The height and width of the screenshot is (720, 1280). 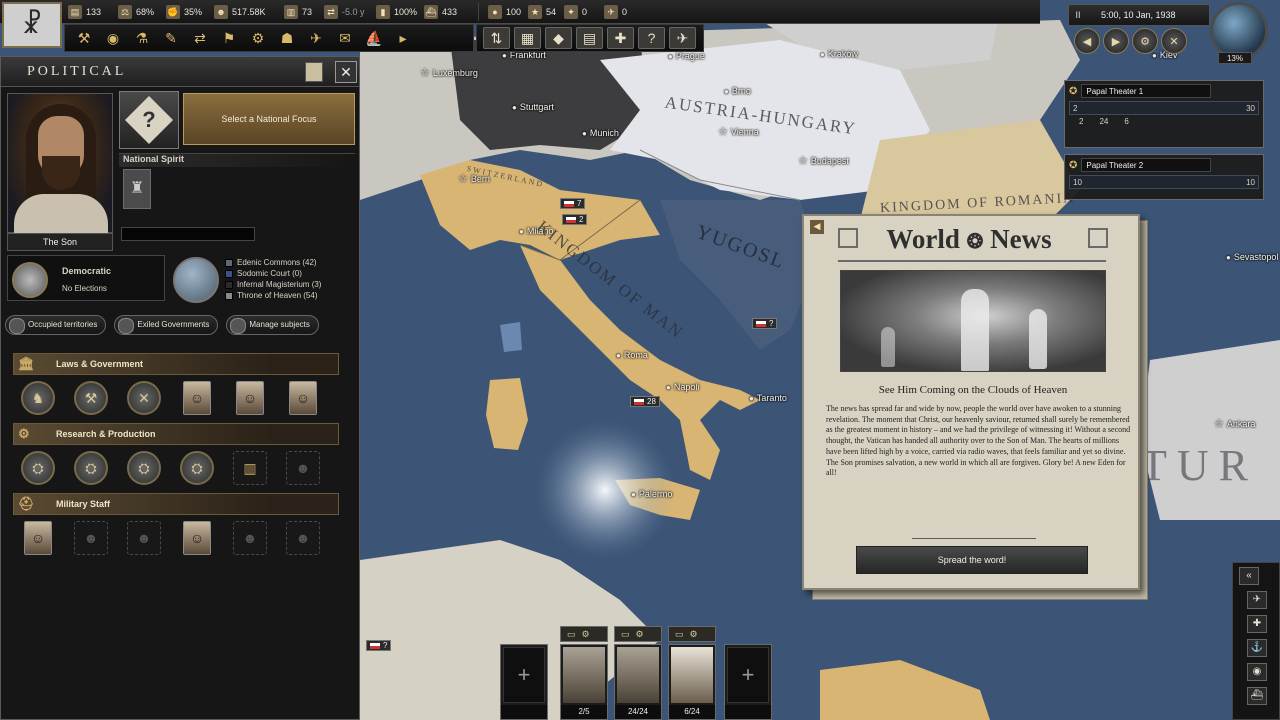 I want to click on ship-icon: ⛴, so click(x=1257, y=696).